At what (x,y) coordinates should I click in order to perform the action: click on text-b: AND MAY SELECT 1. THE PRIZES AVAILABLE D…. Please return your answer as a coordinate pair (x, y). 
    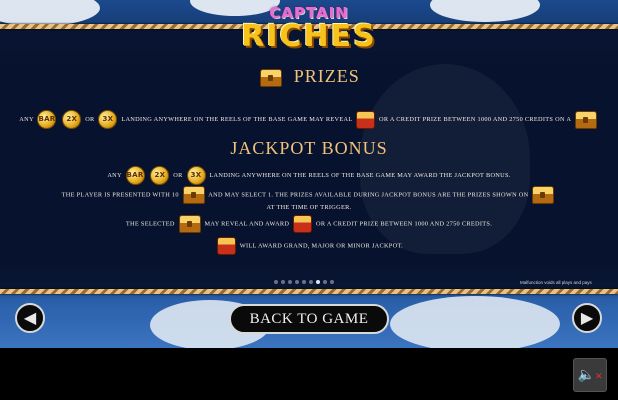
    Looking at the image, I should click on (368, 195).